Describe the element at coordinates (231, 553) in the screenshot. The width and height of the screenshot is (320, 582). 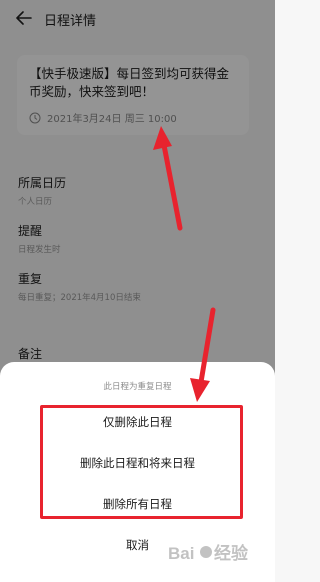
I see `svg-text: 经验` at that location.